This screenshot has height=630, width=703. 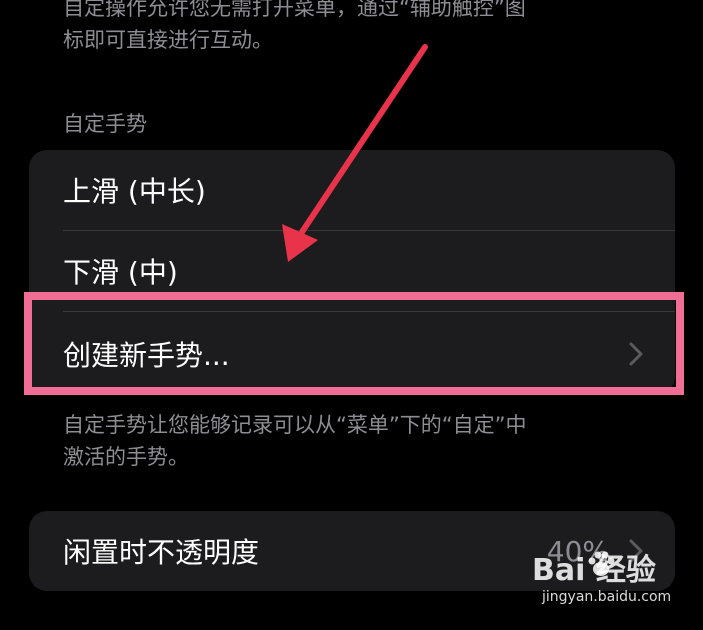 I want to click on baidu-jingyan-watermark: Bai 经验 jingyan.baidu.com, so click(x=610, y=585).